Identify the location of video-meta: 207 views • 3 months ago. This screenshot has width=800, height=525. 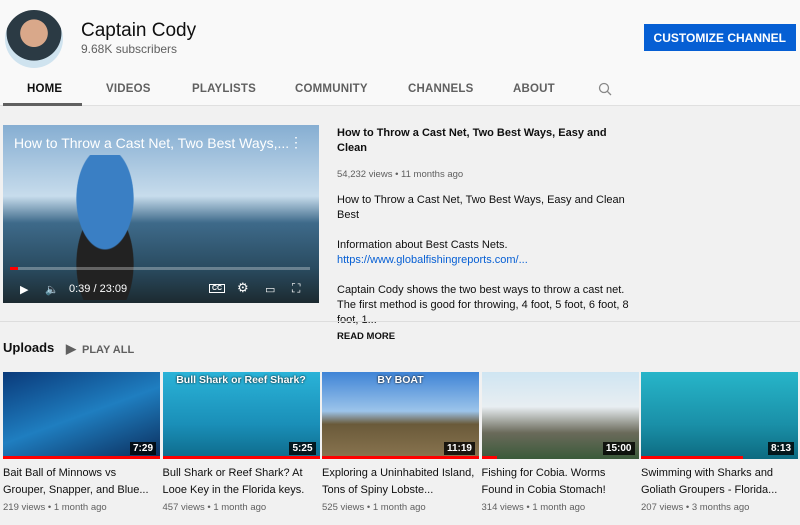
(695, 507).